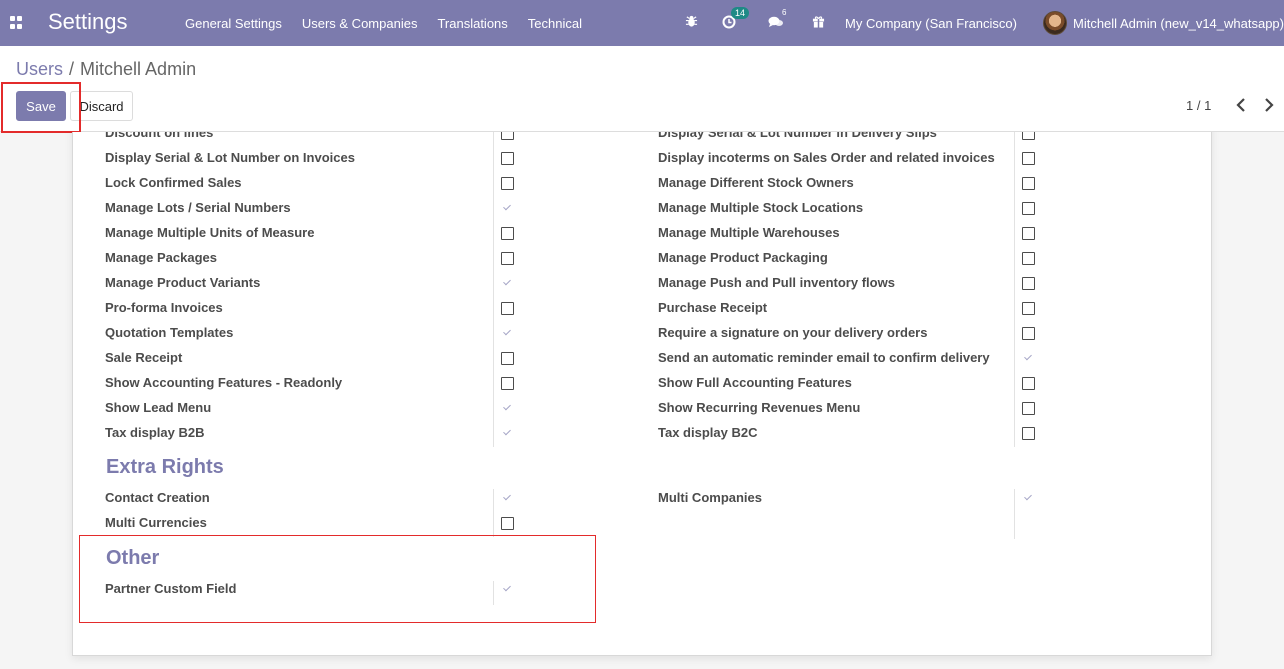  What do you see at coordinates (1028, 283) in the screenshot?
I see `group-right-6-checkbox` at bounding box center [1028, 283].